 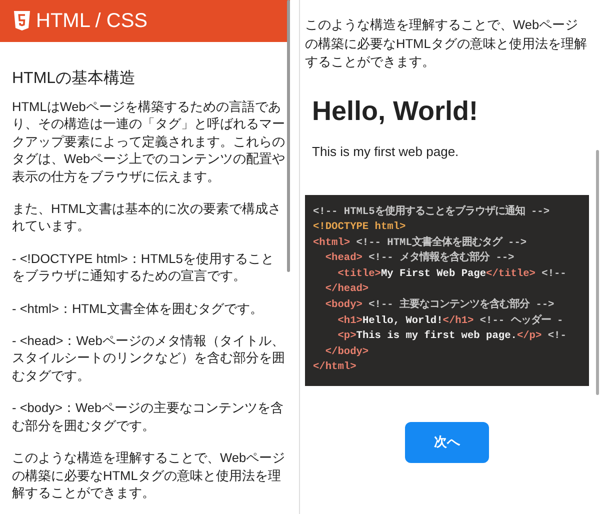 I want to click on app-title: HTML / CSS, so click(x=92, y=21).